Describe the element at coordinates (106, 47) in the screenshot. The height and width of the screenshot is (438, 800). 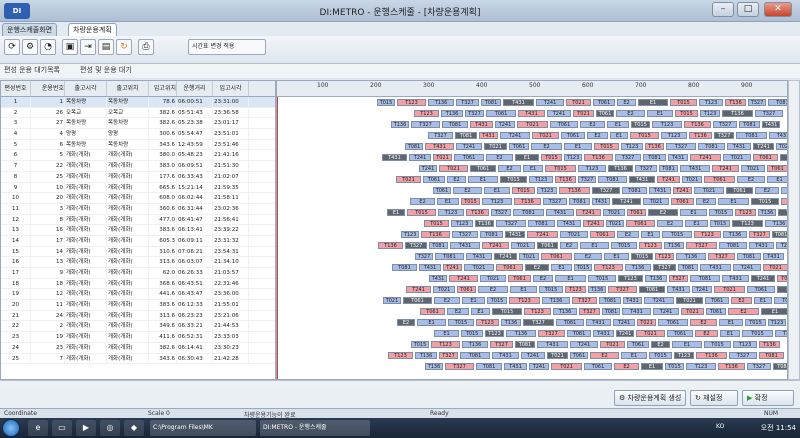
I see `save-icon: ▤` at that location.